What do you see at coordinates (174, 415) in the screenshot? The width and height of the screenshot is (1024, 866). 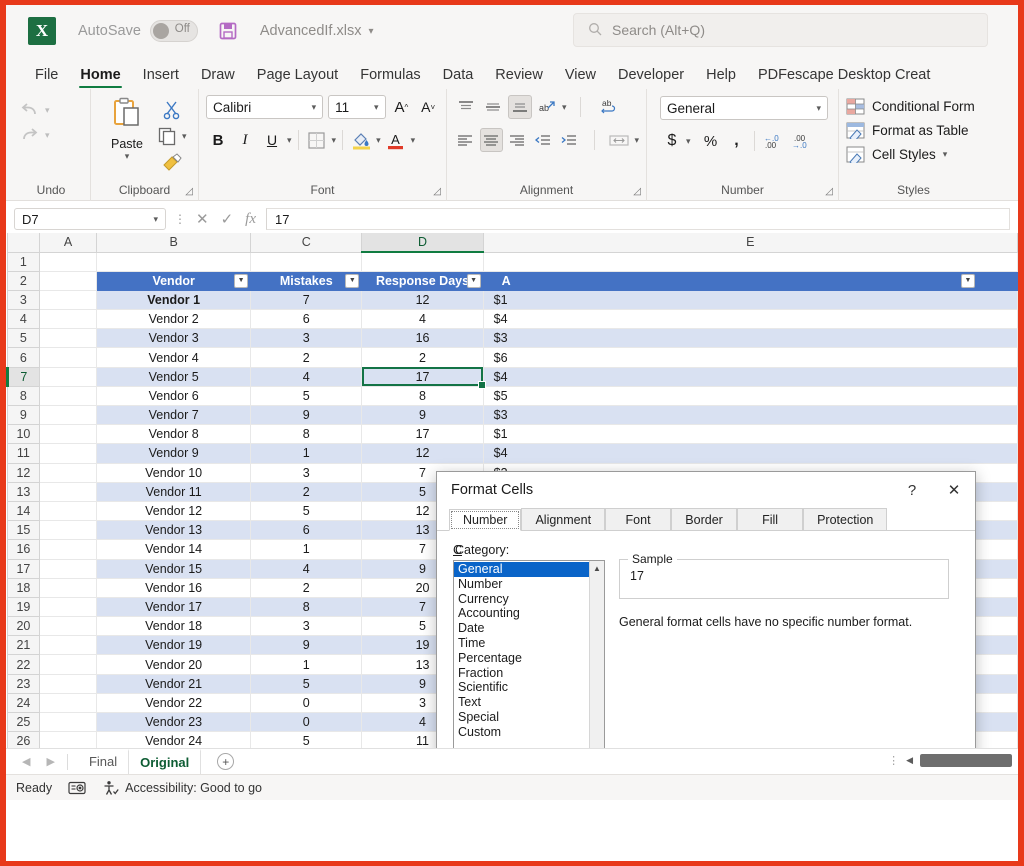 I see `cell-b9: Vendor 7` at bounding box center [174, 415].